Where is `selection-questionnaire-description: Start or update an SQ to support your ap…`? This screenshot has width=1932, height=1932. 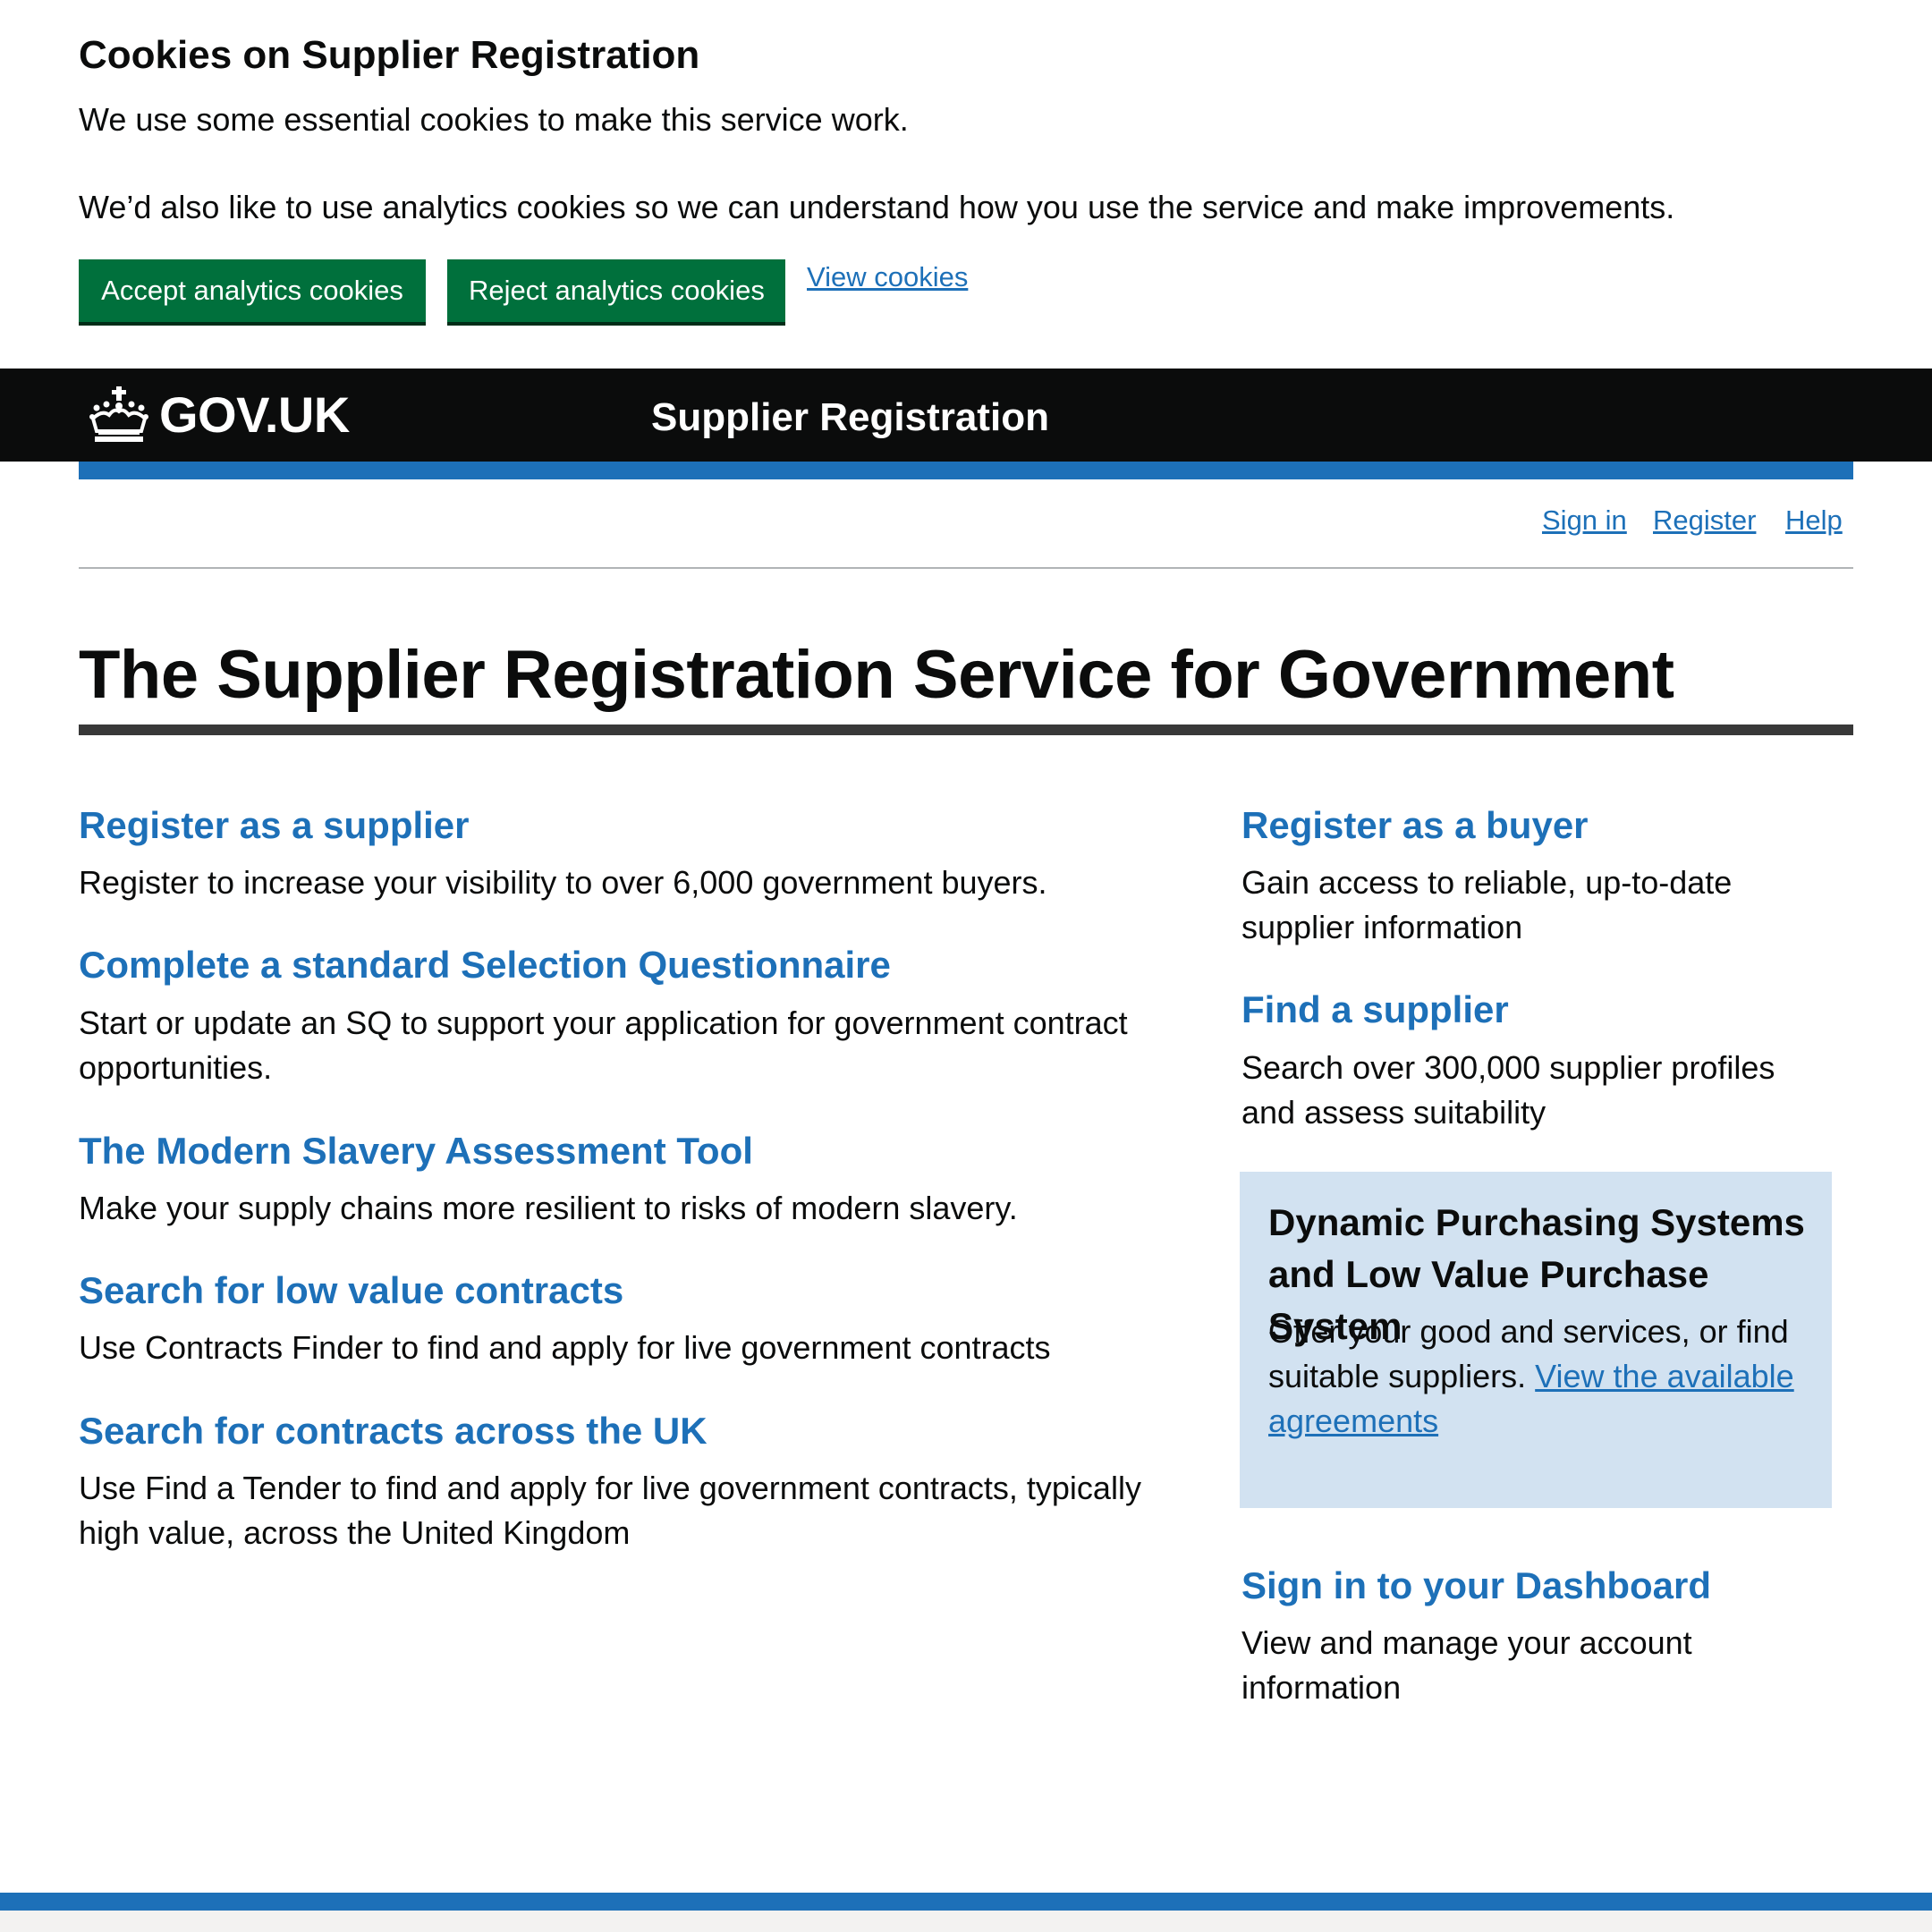 selection-questionnaire-description: Start or update an SQ to support your ap… is located at coordinates (603, 1022).